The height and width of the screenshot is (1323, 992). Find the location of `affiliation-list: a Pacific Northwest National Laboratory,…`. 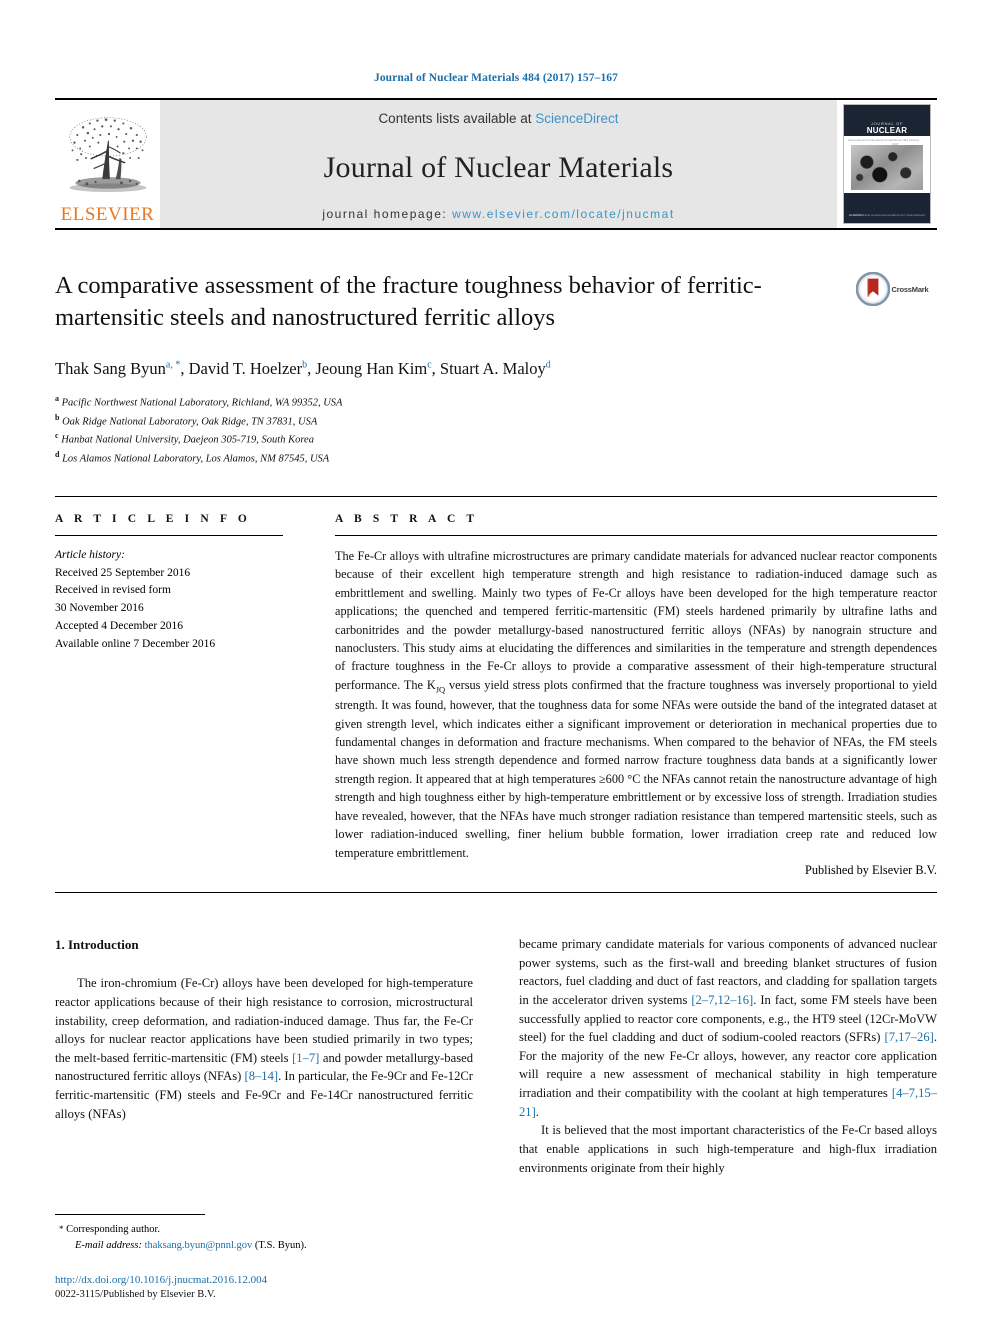

affiliation-list: a Pacific Northwest National Laboratory,… is located at coordinates (442, 430).